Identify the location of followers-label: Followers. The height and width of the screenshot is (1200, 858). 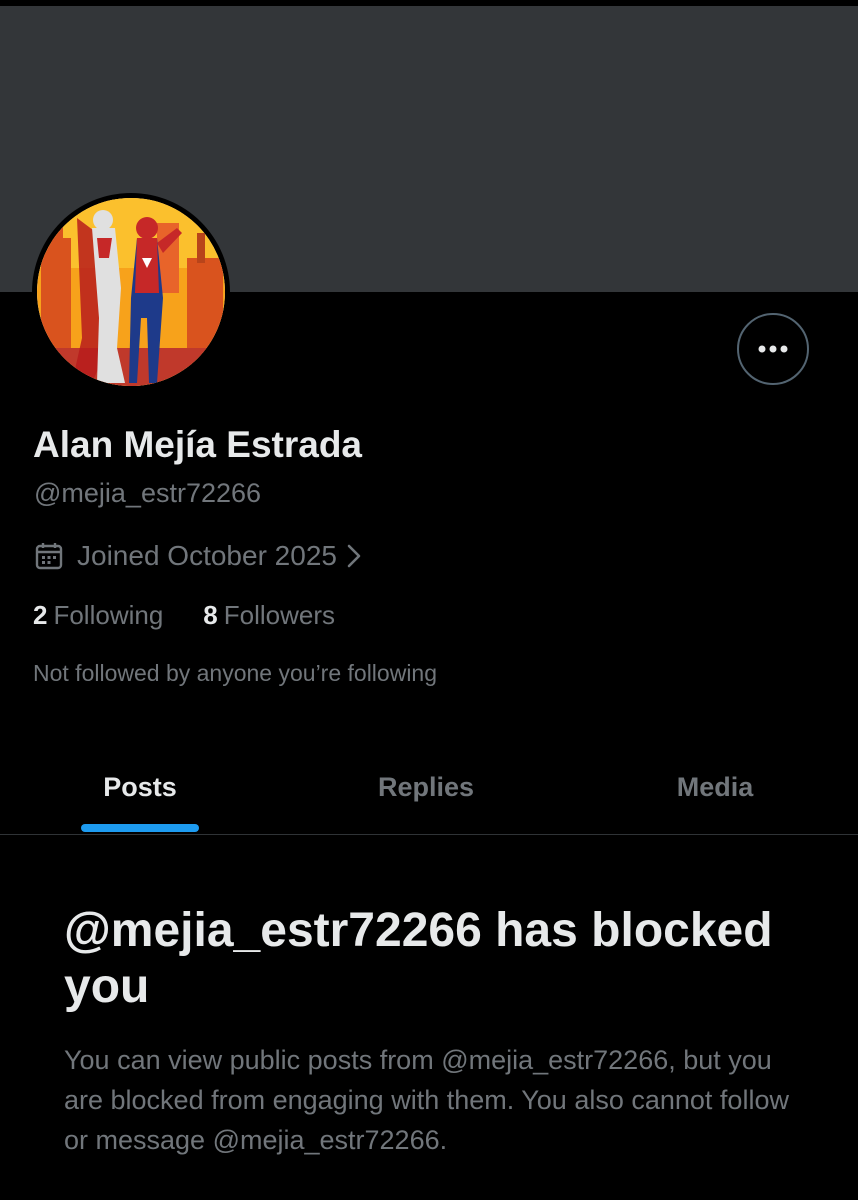
(279, 615).